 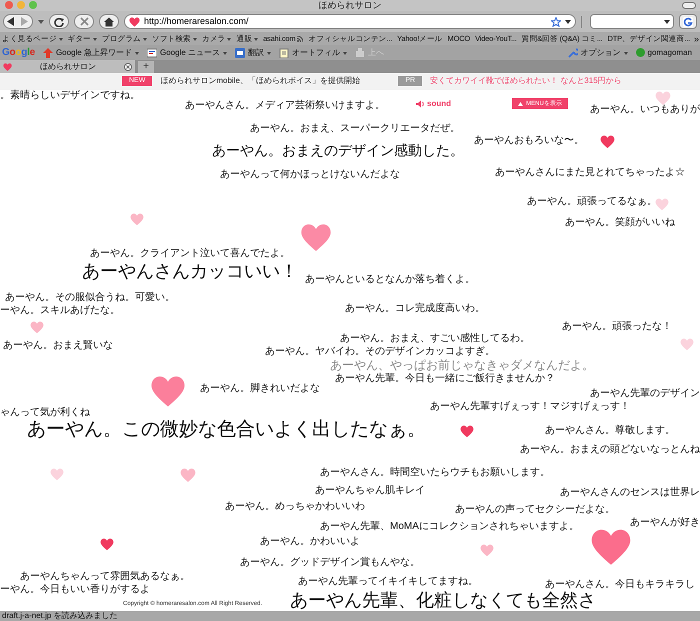 What do you see at coordinates (530, 407) in the screenshot?
I see `praise-message: あーやん先輩すげぇっす！マジすげぇっす！` at bounding box center [530, 407].